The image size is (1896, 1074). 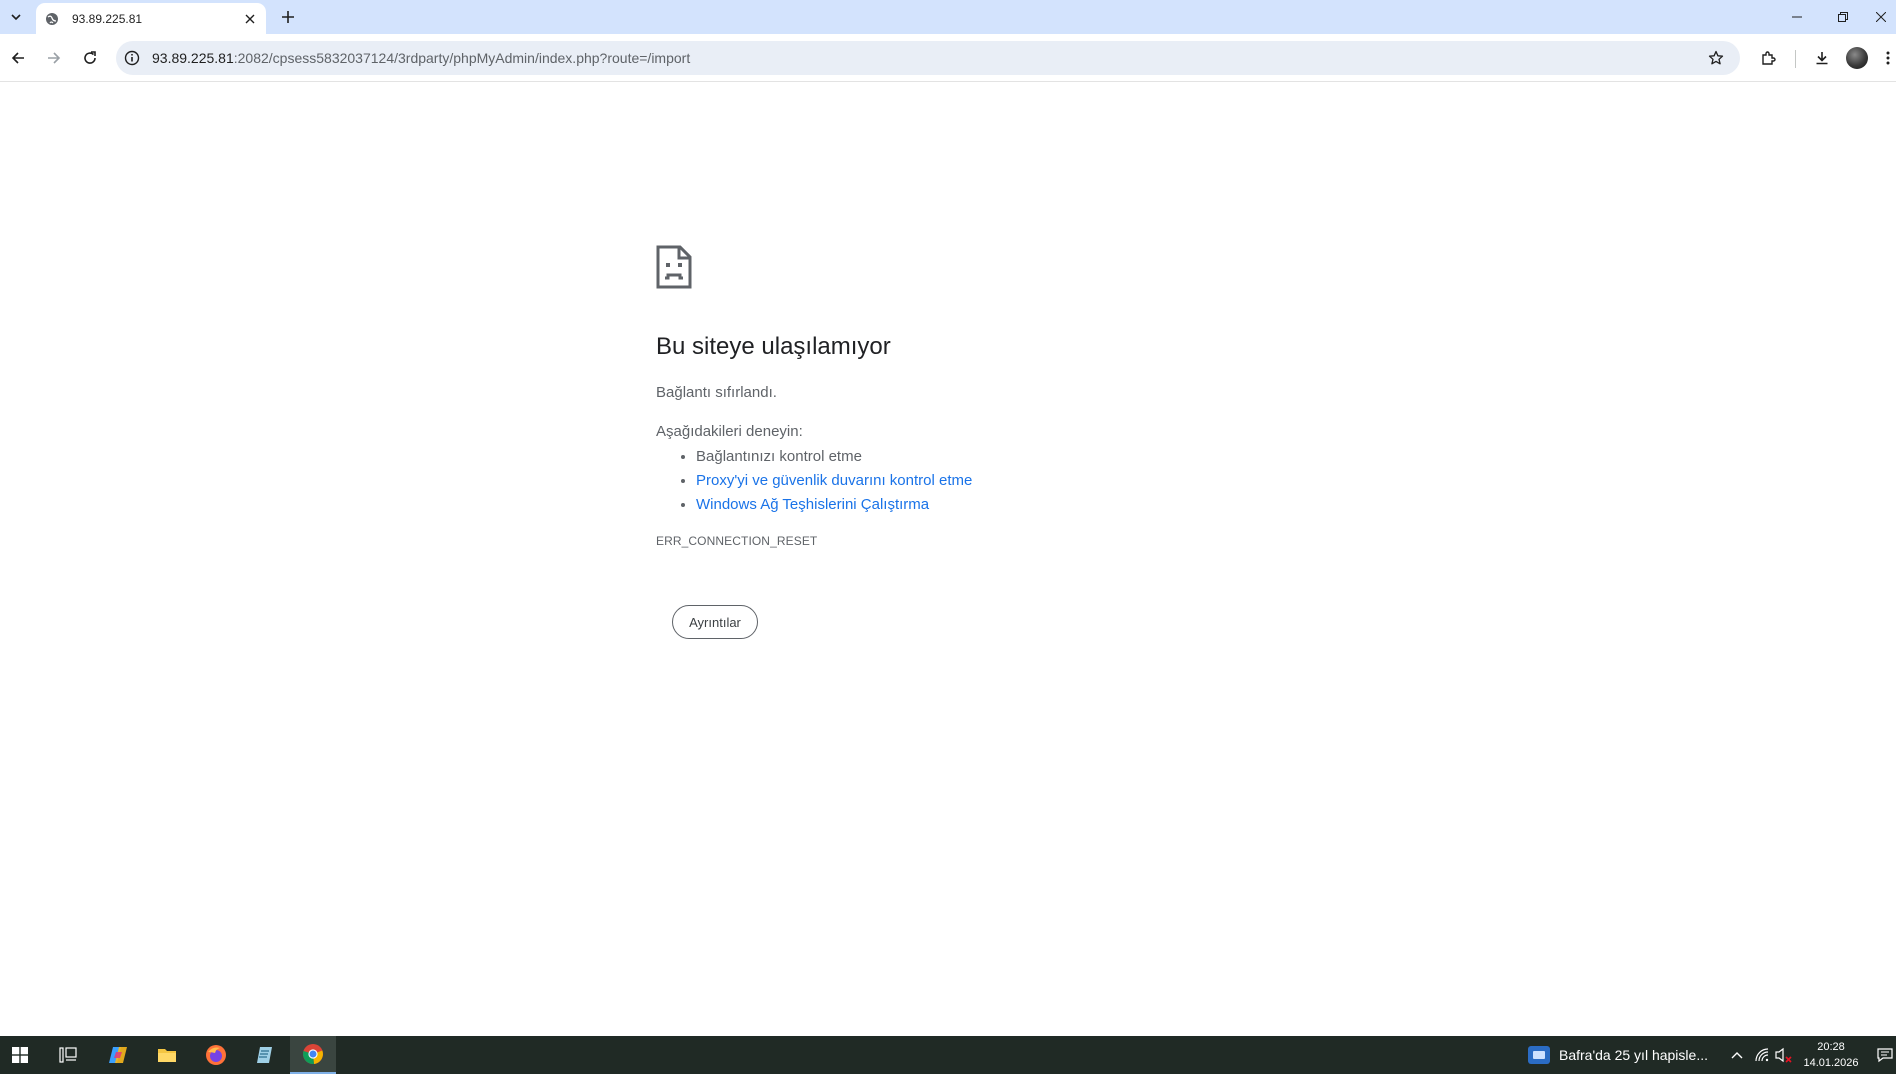 I want to click on firefox-button, so click(x=216, y=1055).